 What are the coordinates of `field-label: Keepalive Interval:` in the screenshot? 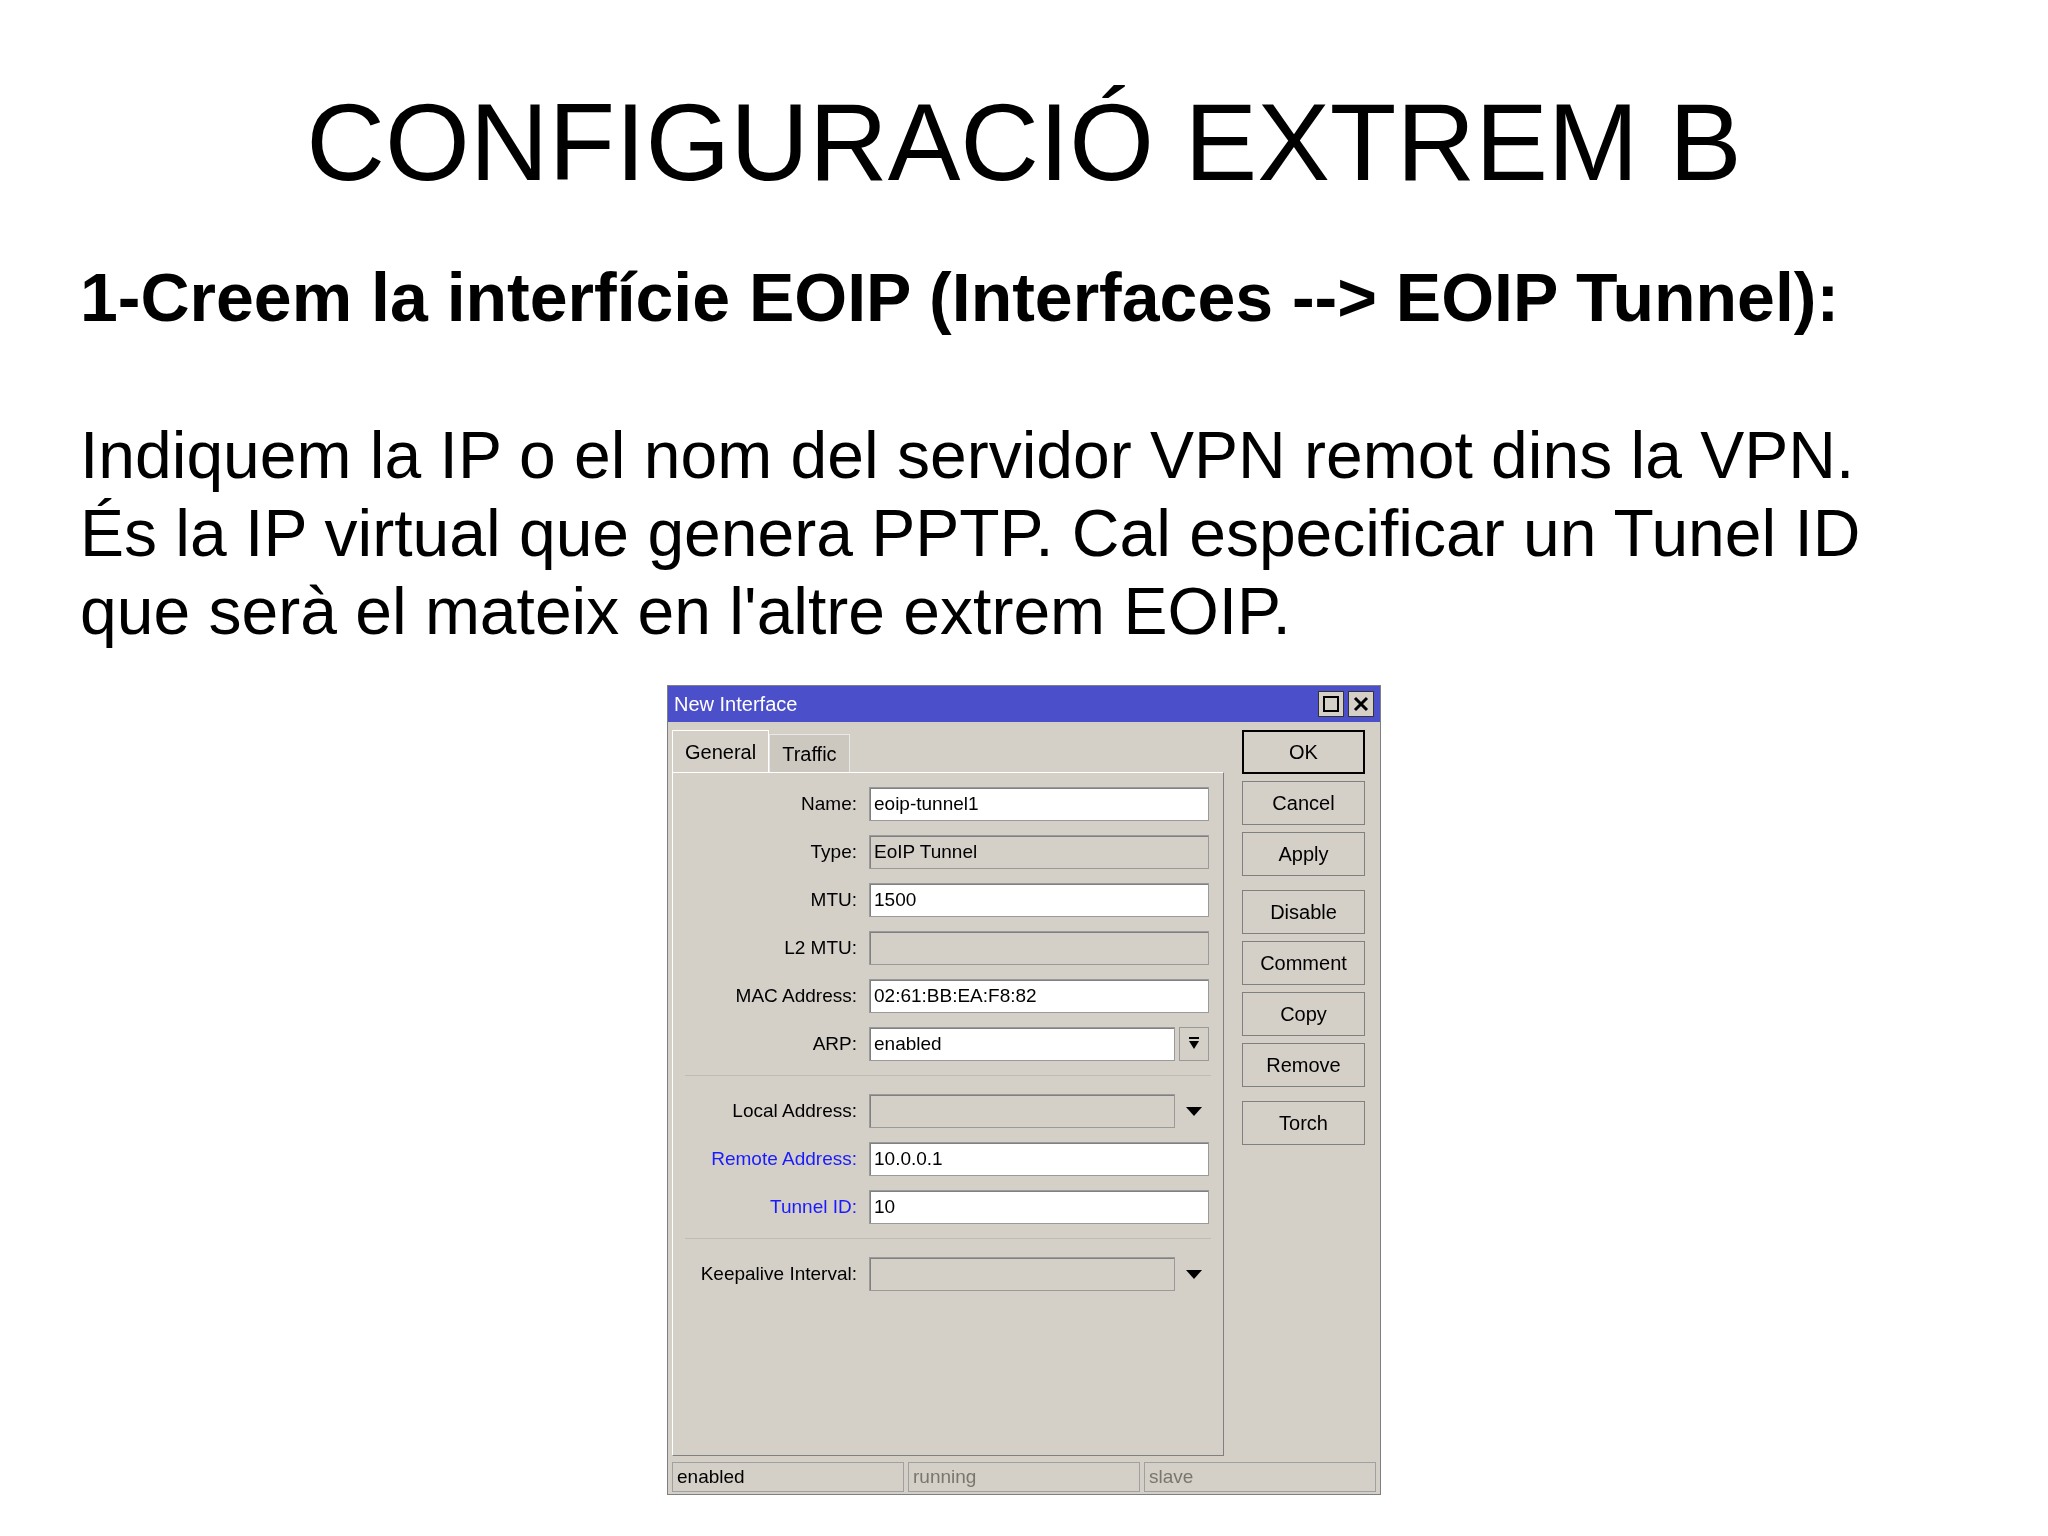 It's located at (778, 1273).